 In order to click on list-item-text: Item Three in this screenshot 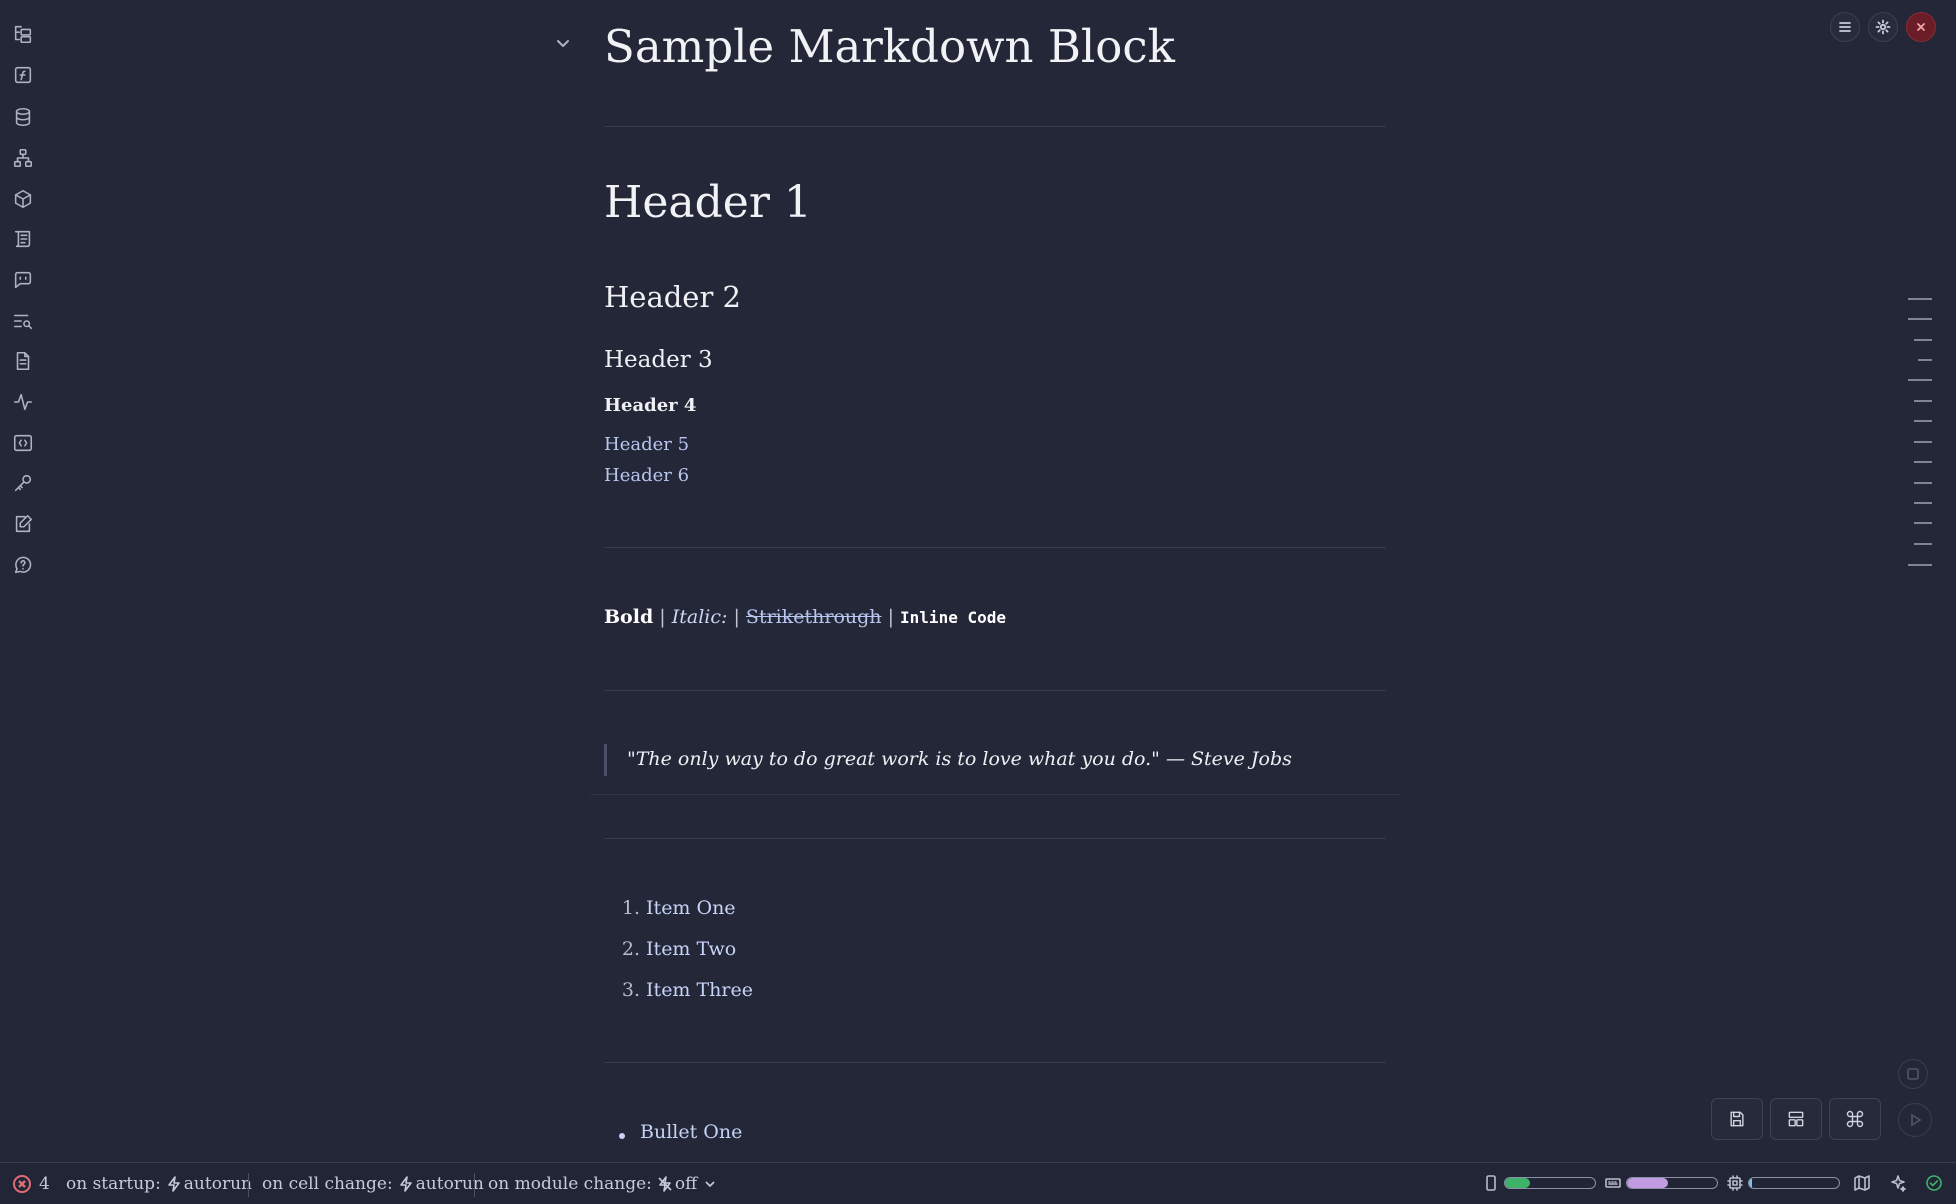, I will do `click(699, 990)`.